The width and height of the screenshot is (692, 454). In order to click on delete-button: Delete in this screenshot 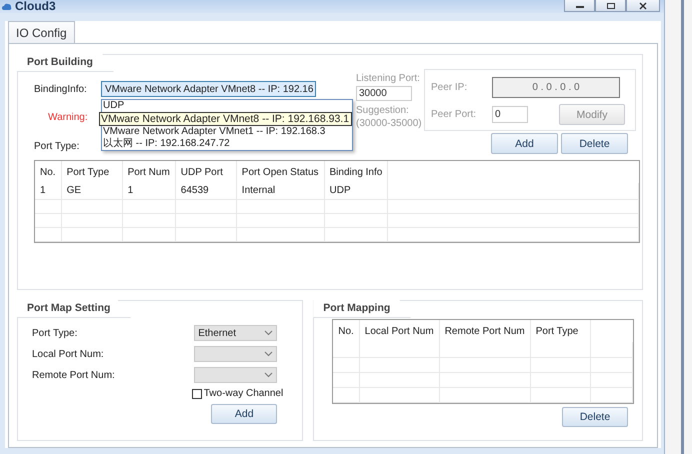, I will do `click(595, 416)`.